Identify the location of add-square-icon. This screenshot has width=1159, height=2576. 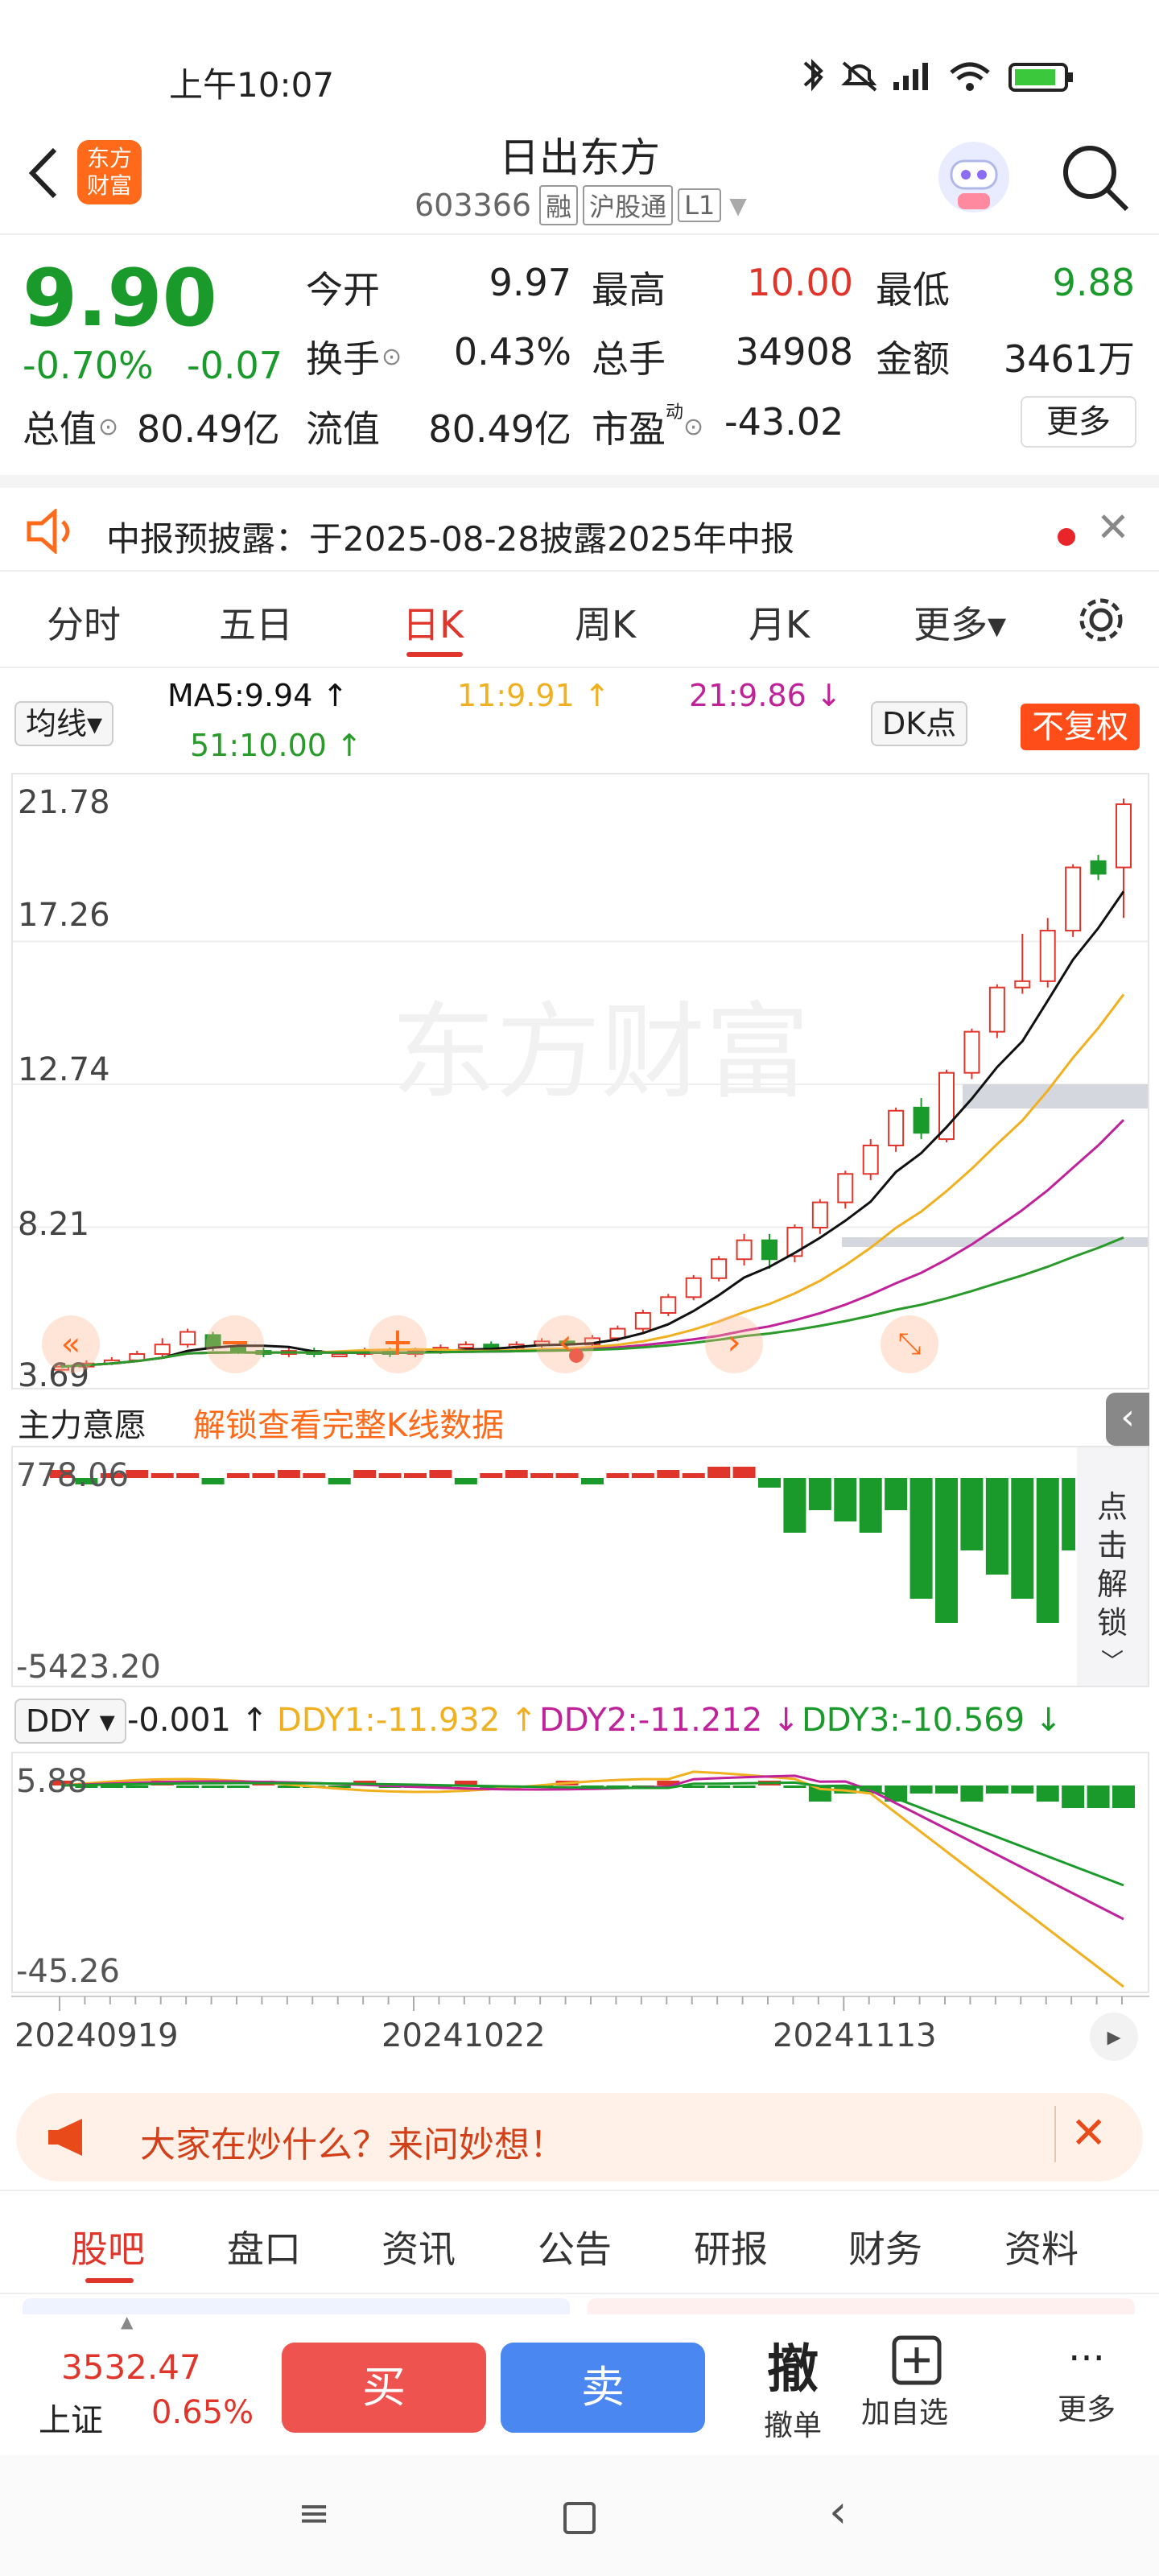
(917, 2360).